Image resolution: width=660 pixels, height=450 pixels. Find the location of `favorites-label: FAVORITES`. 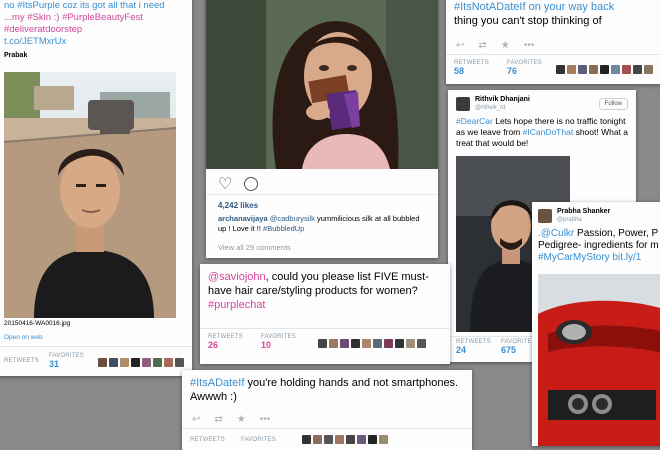

favorites-label: FAVORITES is located at coordinates (258, 440).